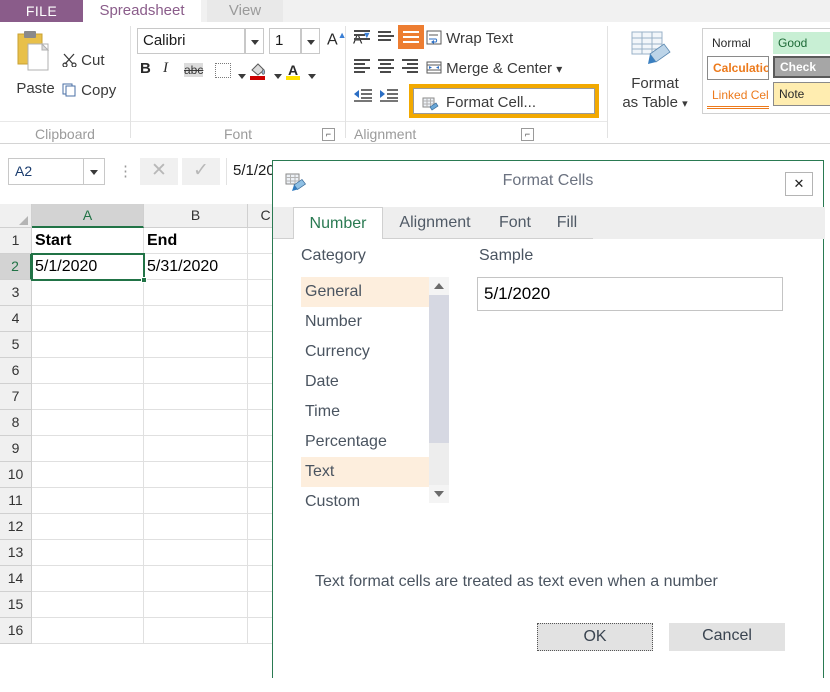  I want to click on tab-font: Font, so click(515, 223).